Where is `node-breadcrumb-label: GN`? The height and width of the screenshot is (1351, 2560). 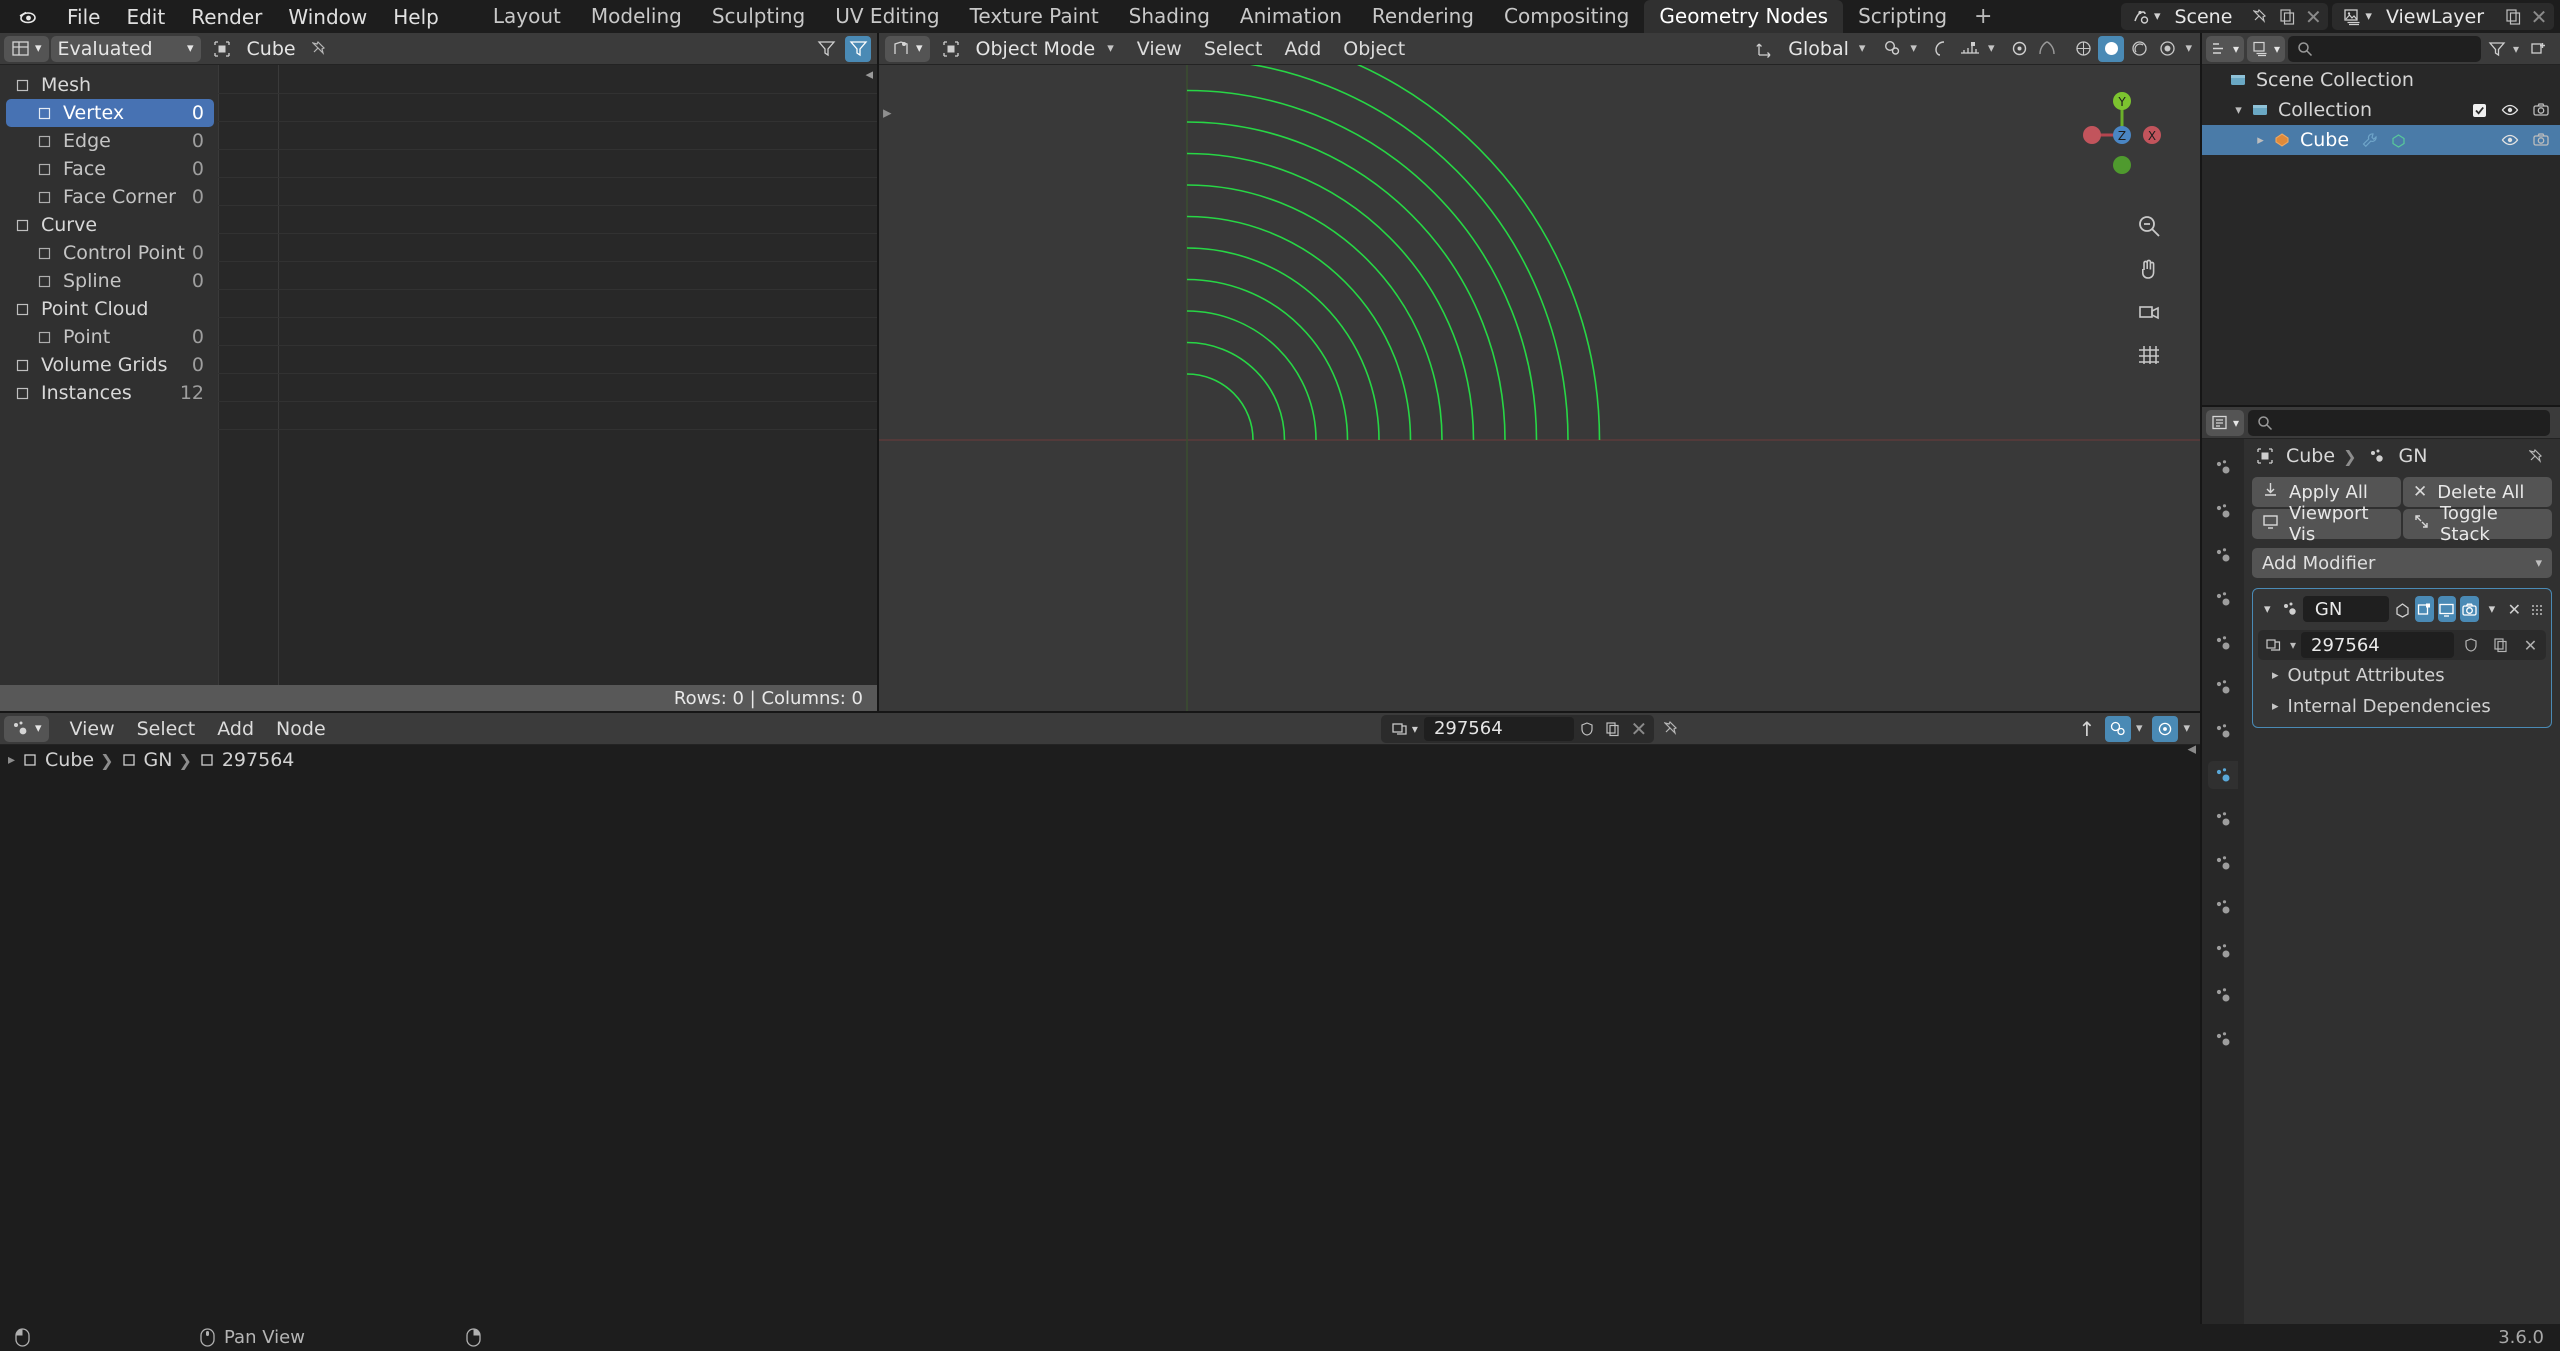 node-breadcrumb-label: GN is located at coordinates (158, 760).